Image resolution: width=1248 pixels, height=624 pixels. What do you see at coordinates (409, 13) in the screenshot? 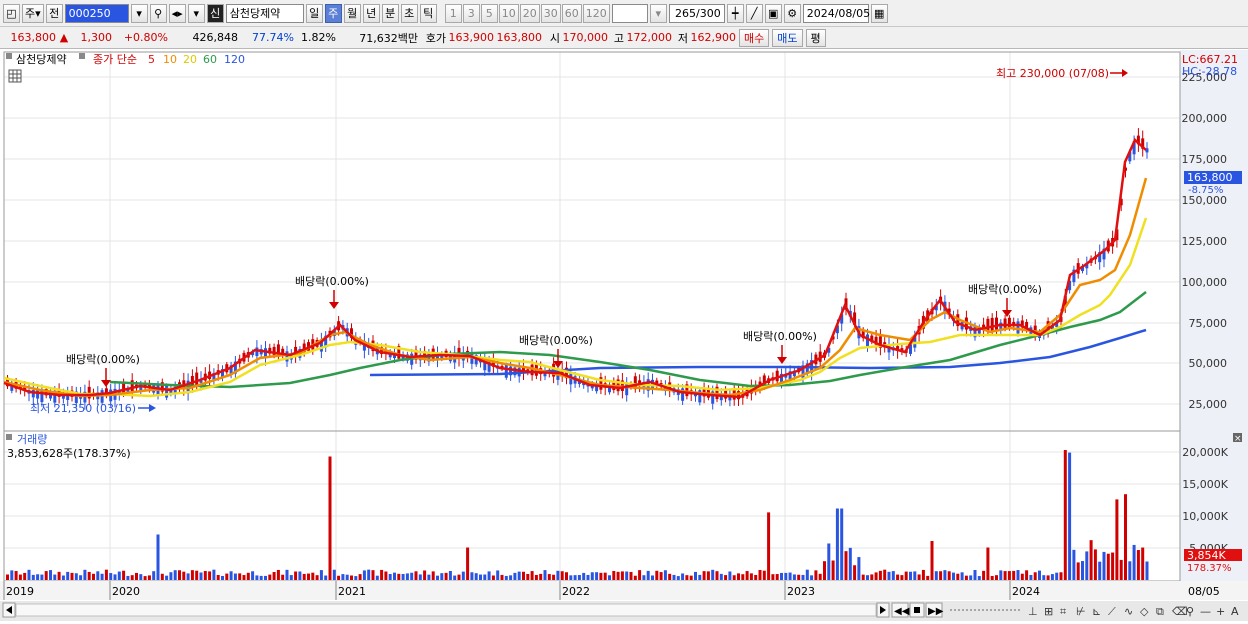
I see `period-second: 초` at bounding box center [409, 13].